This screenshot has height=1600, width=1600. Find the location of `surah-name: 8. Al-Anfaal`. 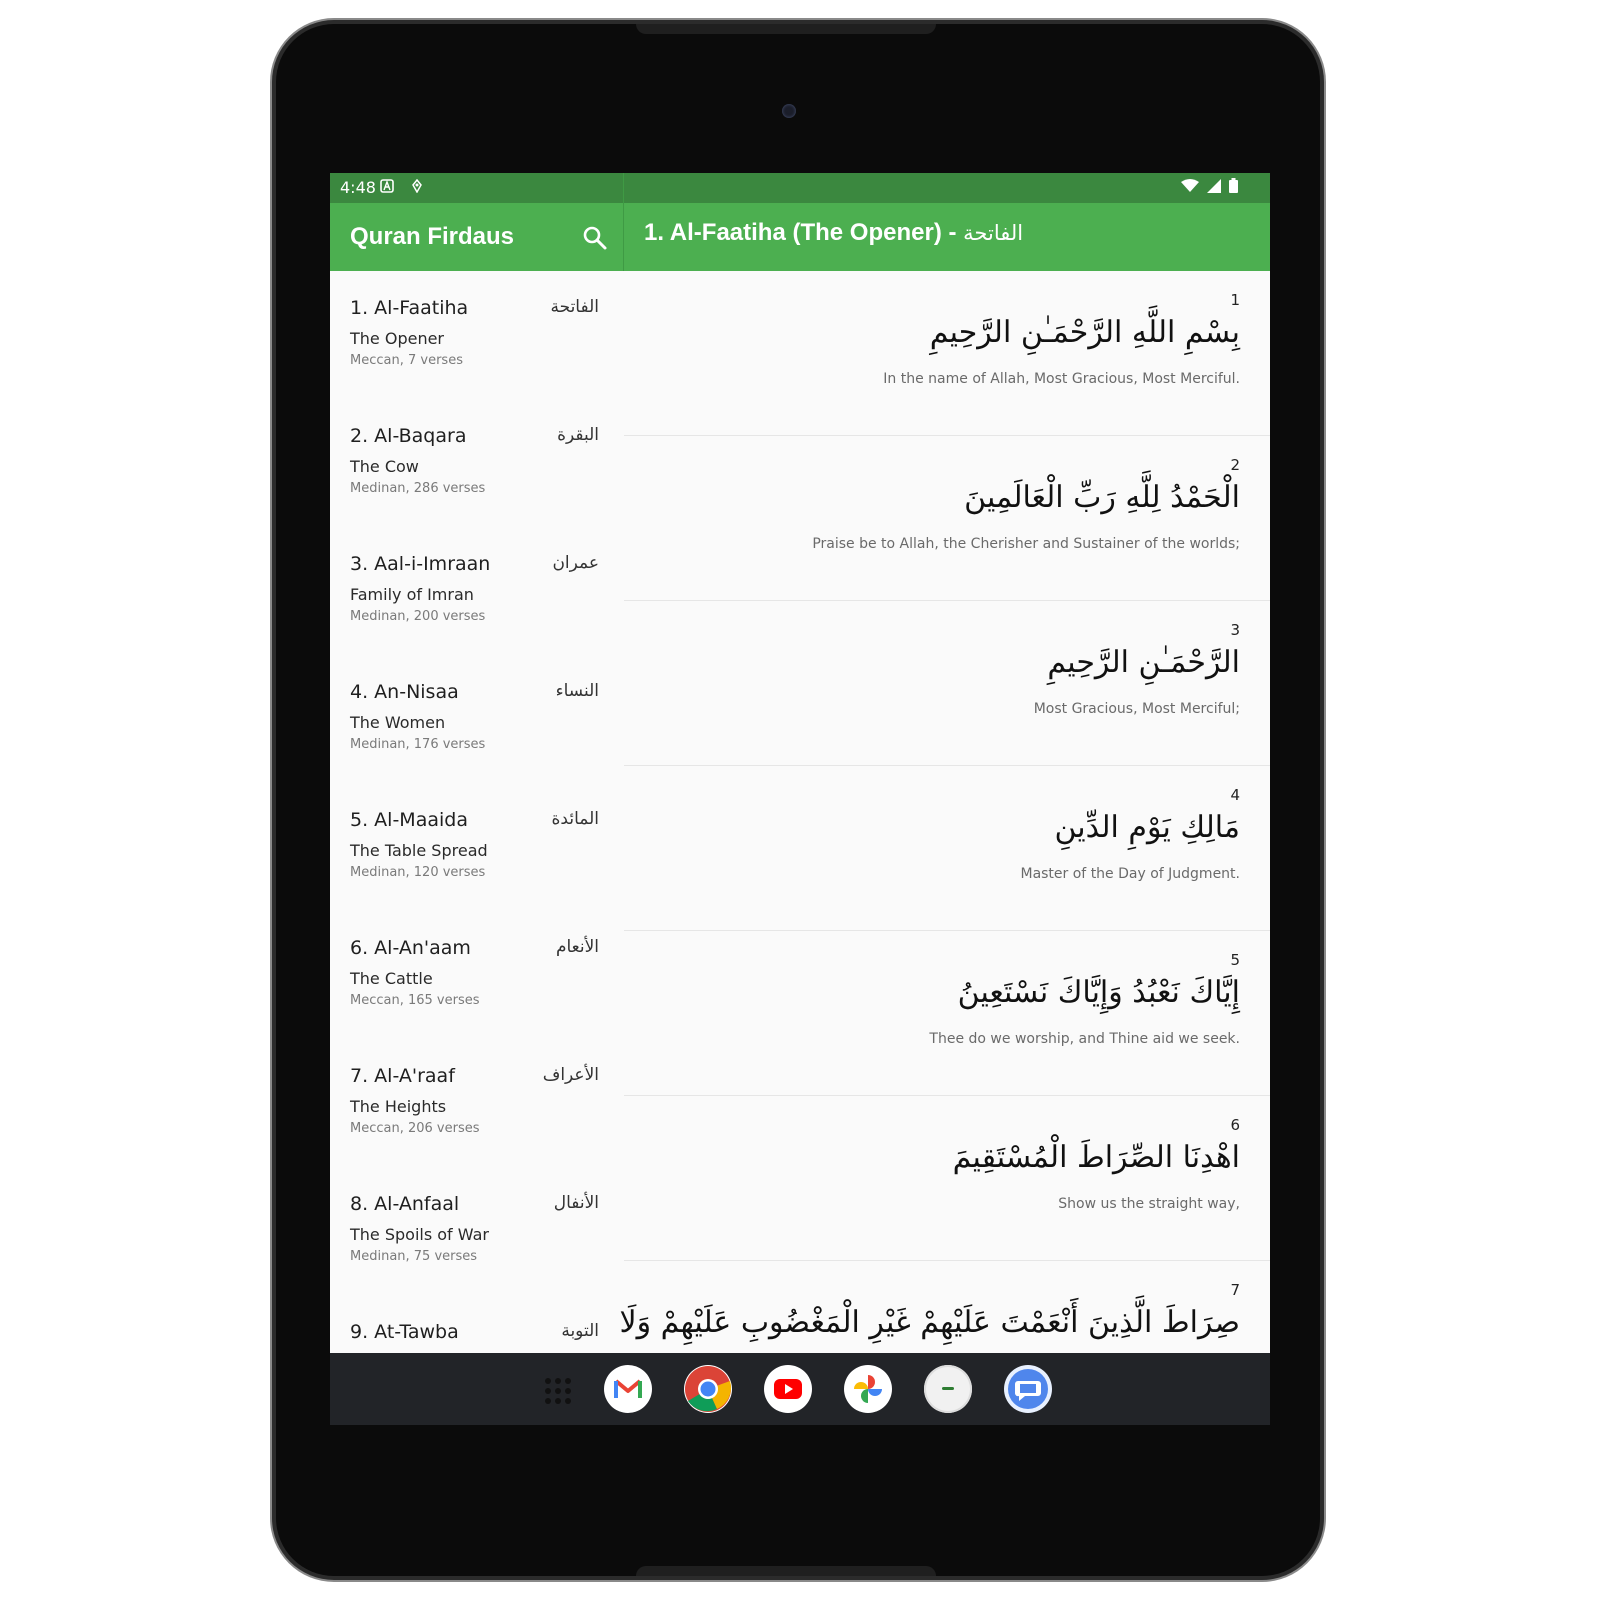

surah-name: 8. Al-Anfaal is located at coordinates (405, 1204).